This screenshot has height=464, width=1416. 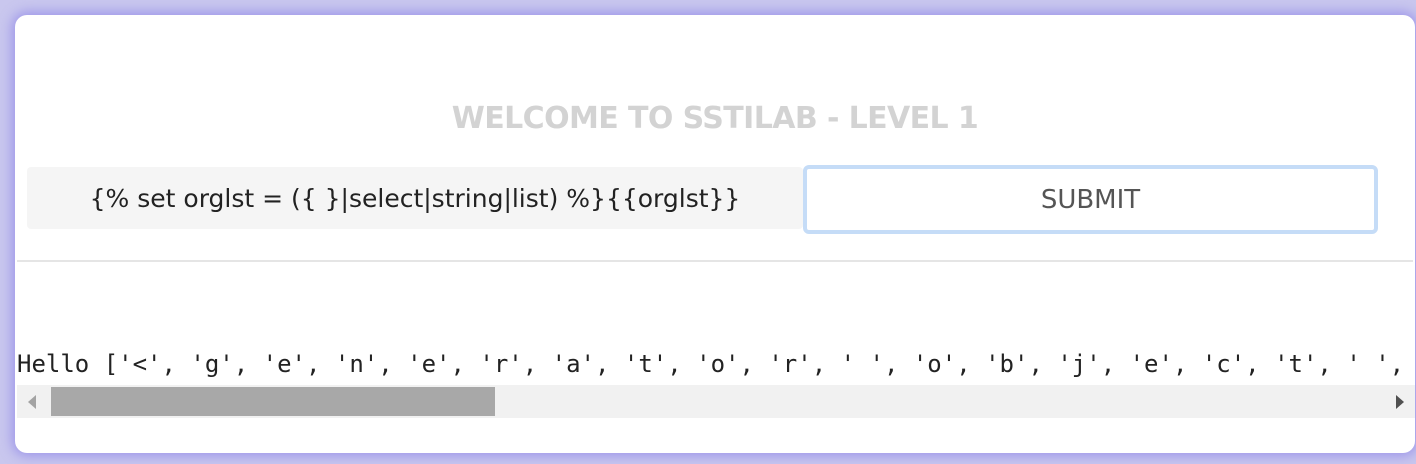 I want to click on horizontal-scrollbar, so click(x=716, y=401).